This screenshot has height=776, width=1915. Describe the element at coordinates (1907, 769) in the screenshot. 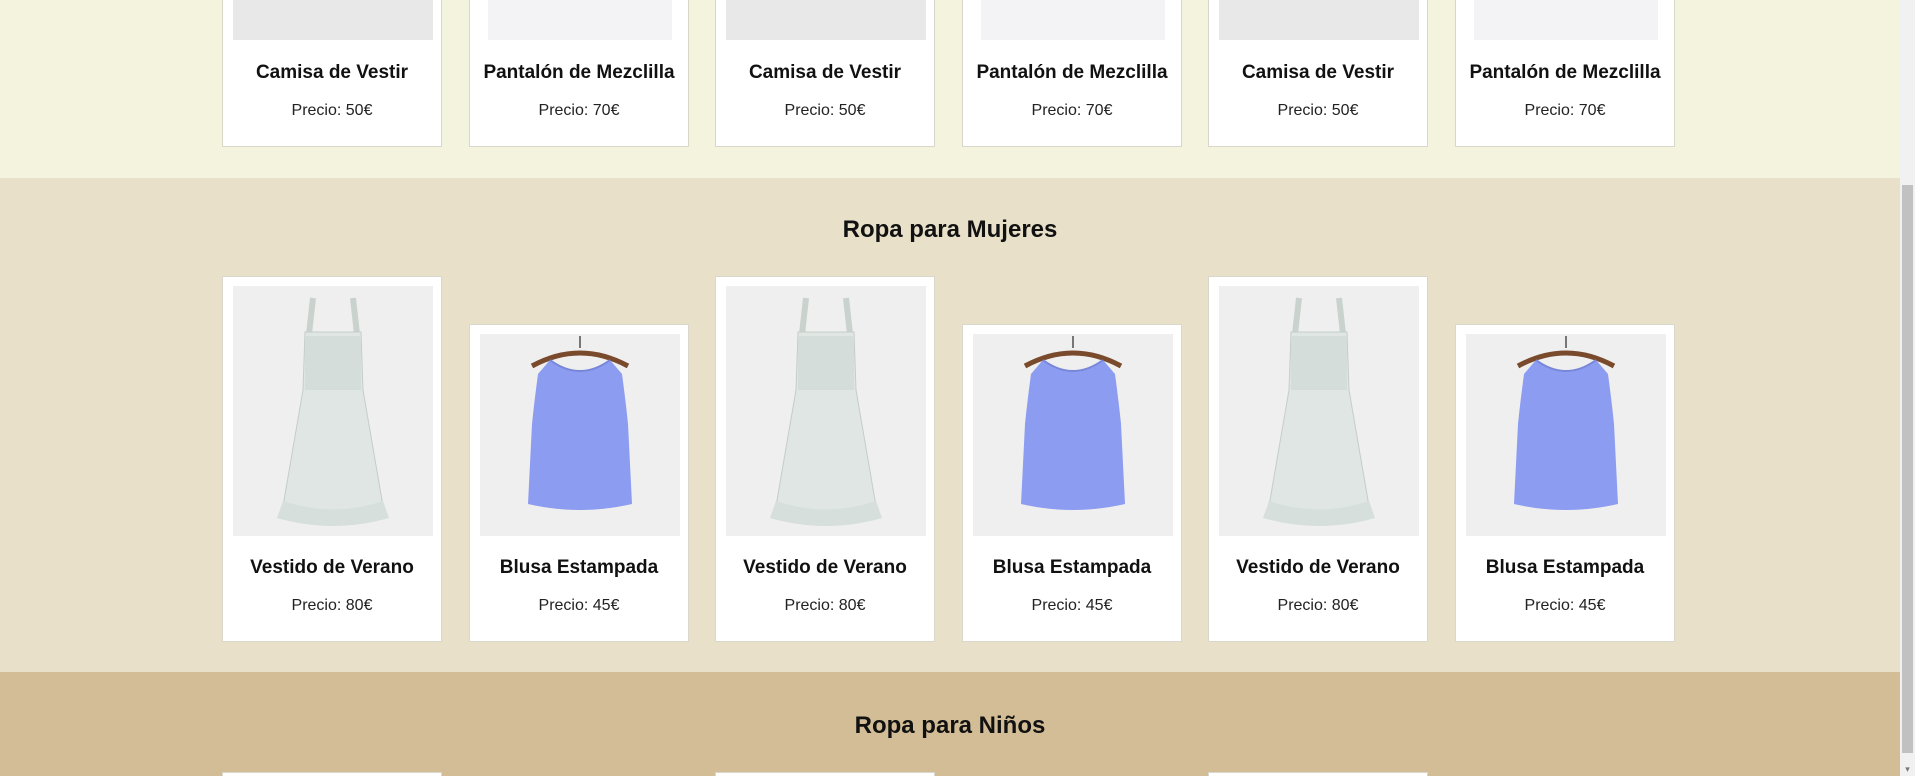

I see `scroll-down-arrow-icon: ▾` at that location.